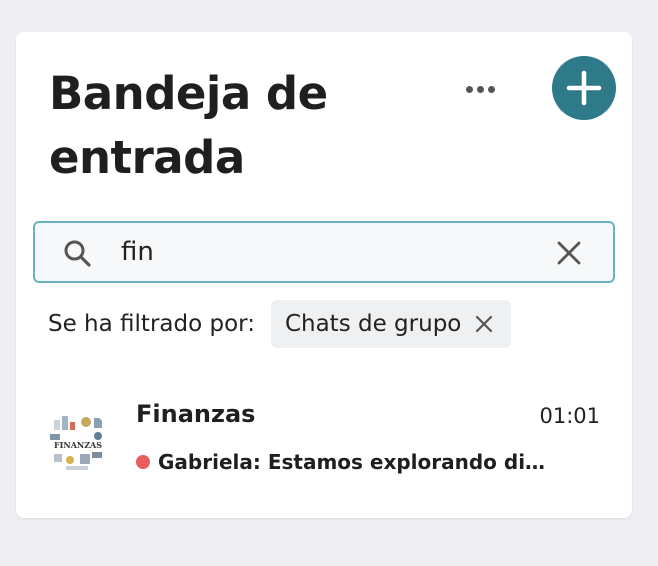 This screenshot has height=566, width=658. Describe the element at coordinates (143, 462) in the screenshot. I see `unread-indicator` at that location.